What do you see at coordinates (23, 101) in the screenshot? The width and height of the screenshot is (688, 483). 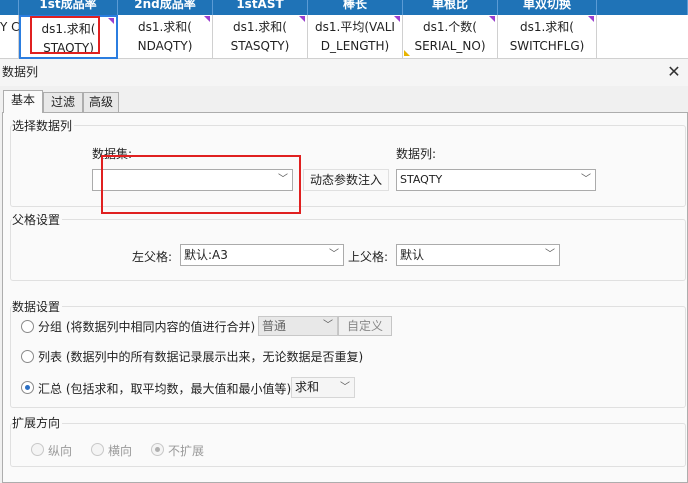 I see `tab-basic: 基本` at bounding box center [23, 101].